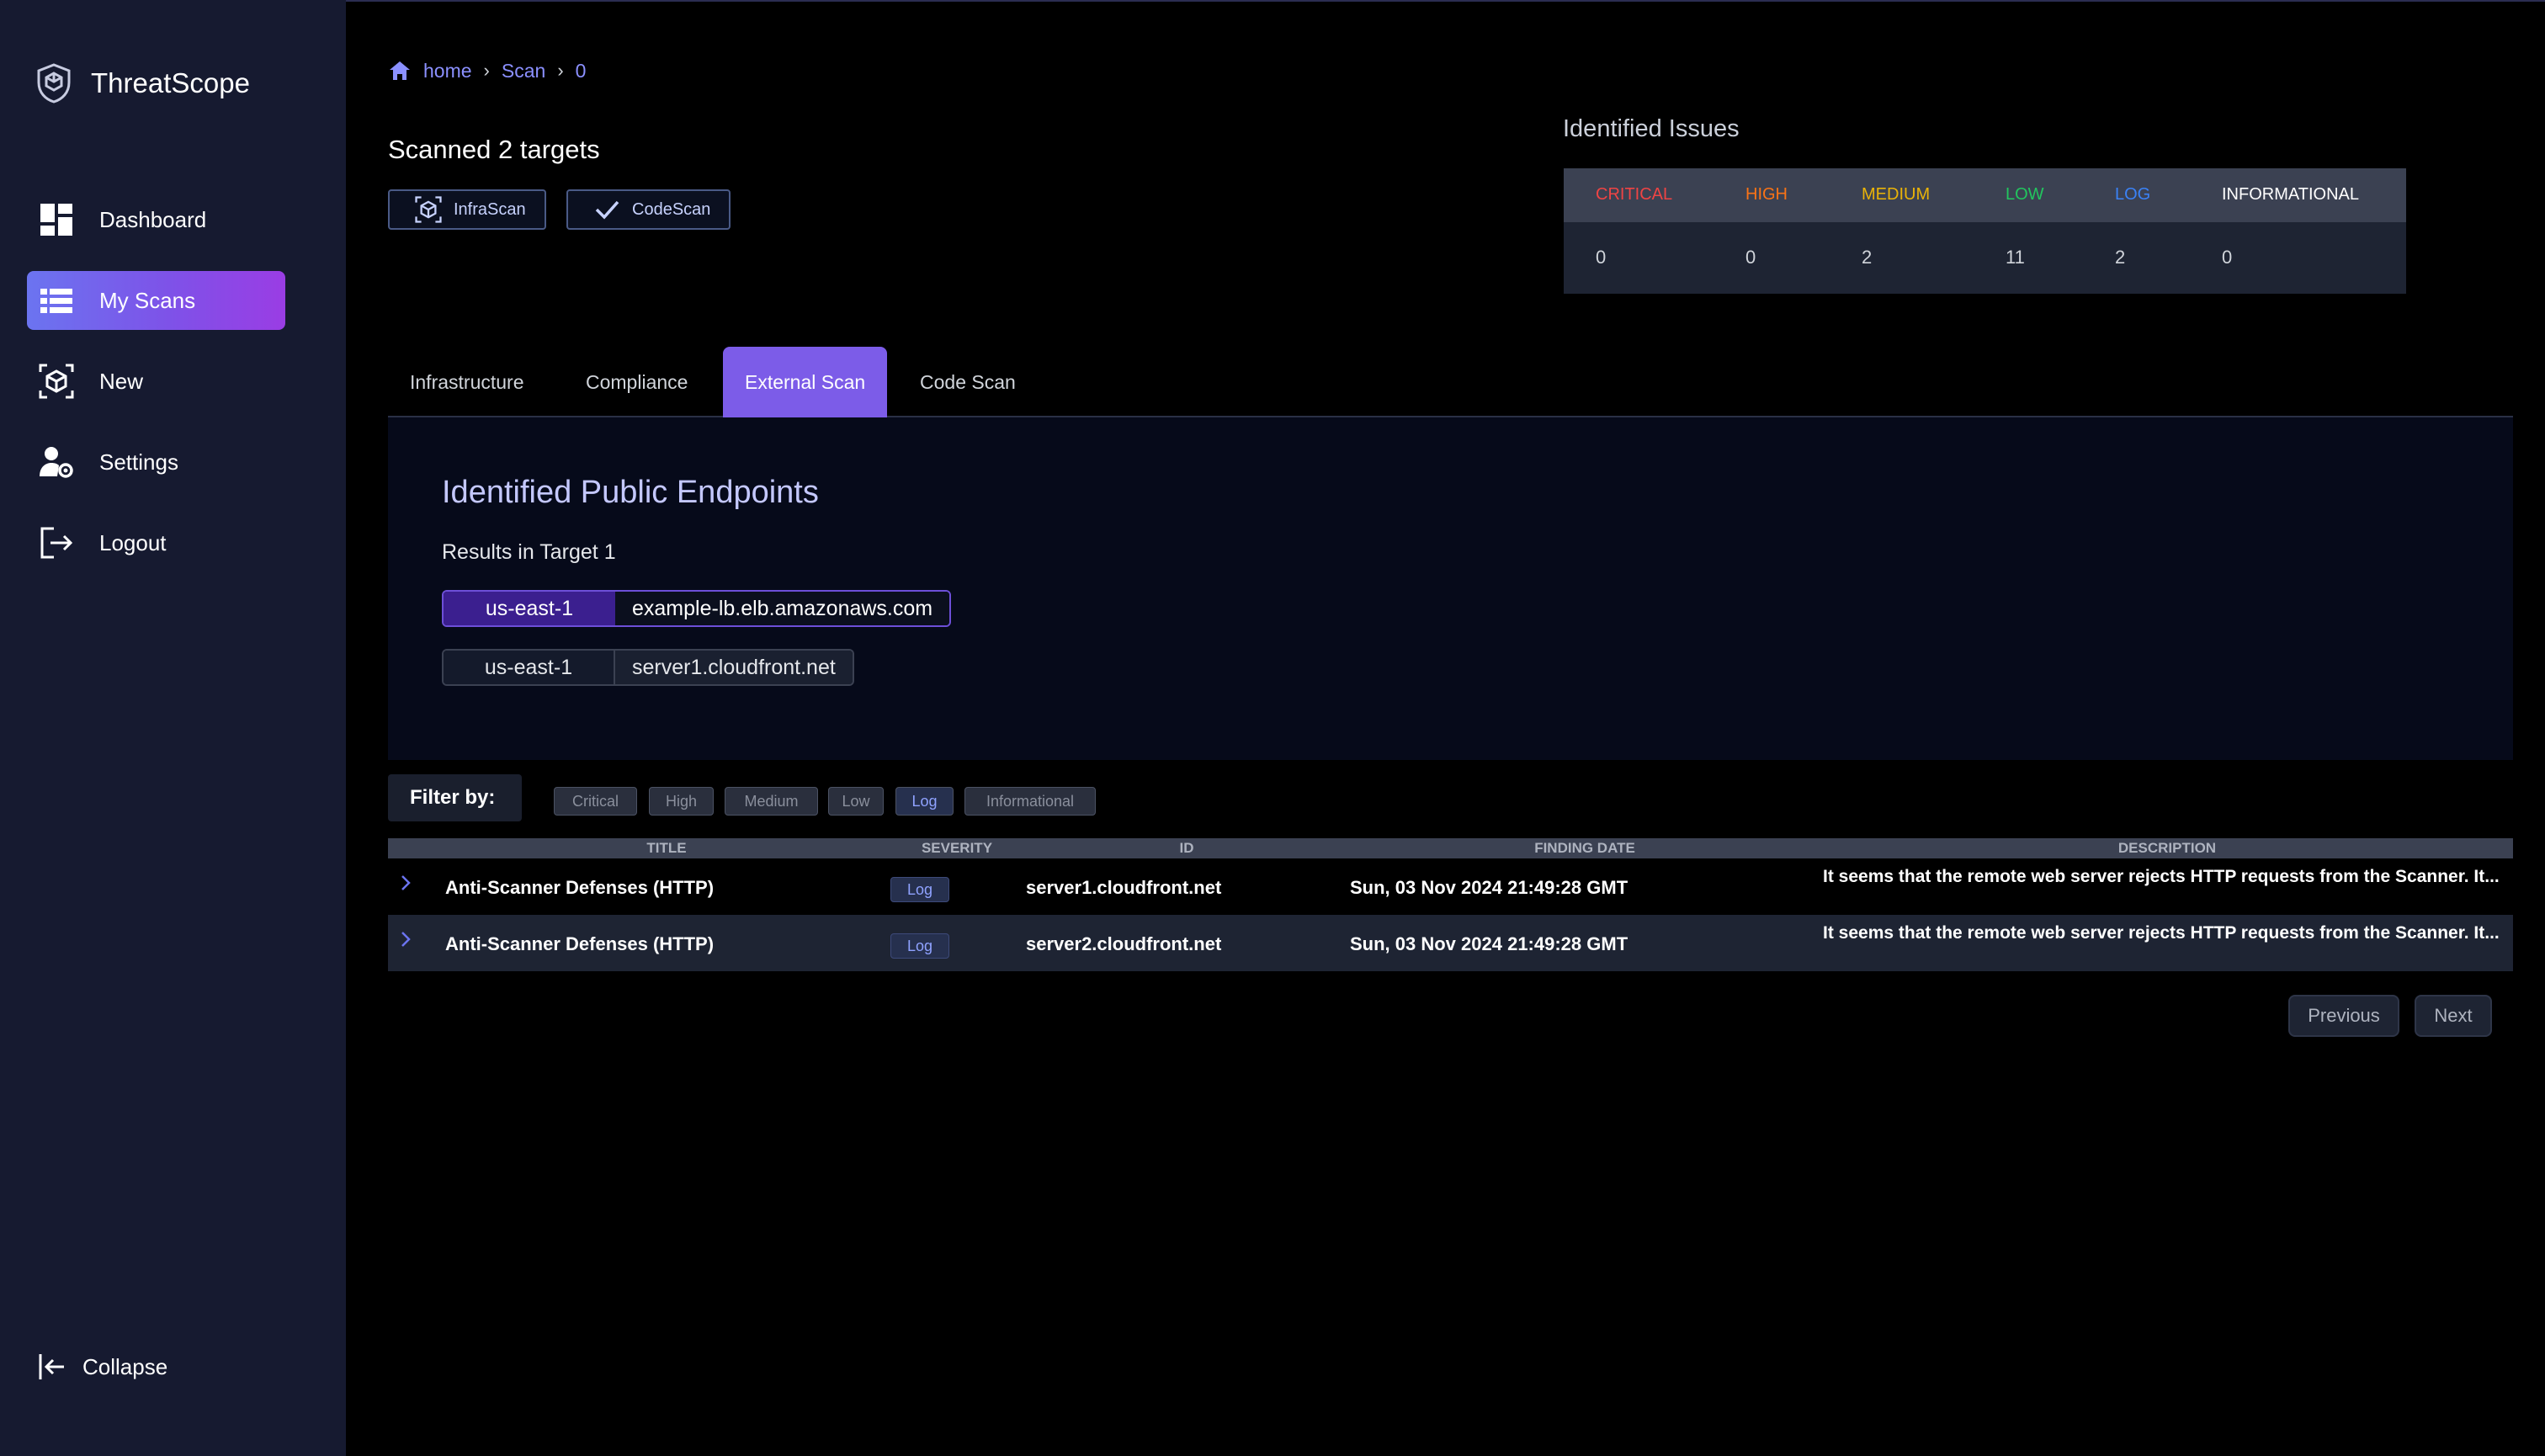 The width and height of the screenshot is (2545, 1456). I want to click on breadcrumb-id: 0, so click(581, 71).